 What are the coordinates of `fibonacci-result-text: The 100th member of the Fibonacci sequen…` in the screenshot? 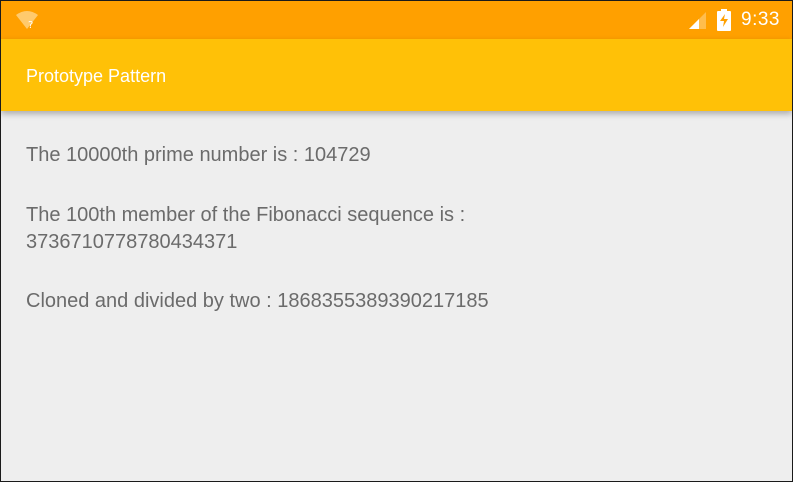 It's located at (246, 228).